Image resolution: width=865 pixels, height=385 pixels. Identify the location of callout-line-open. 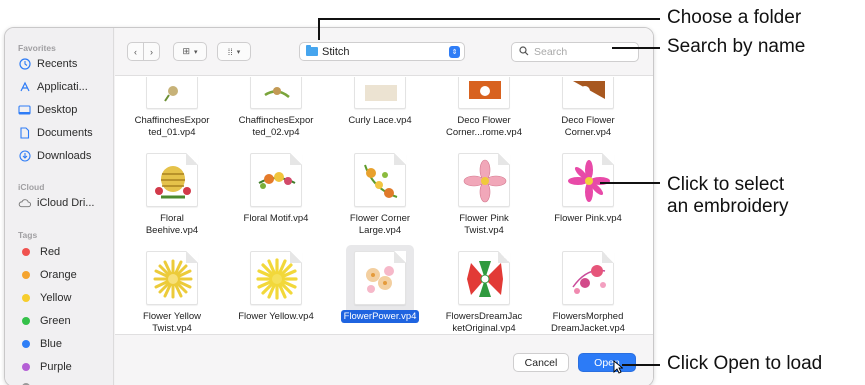
(641, 365).